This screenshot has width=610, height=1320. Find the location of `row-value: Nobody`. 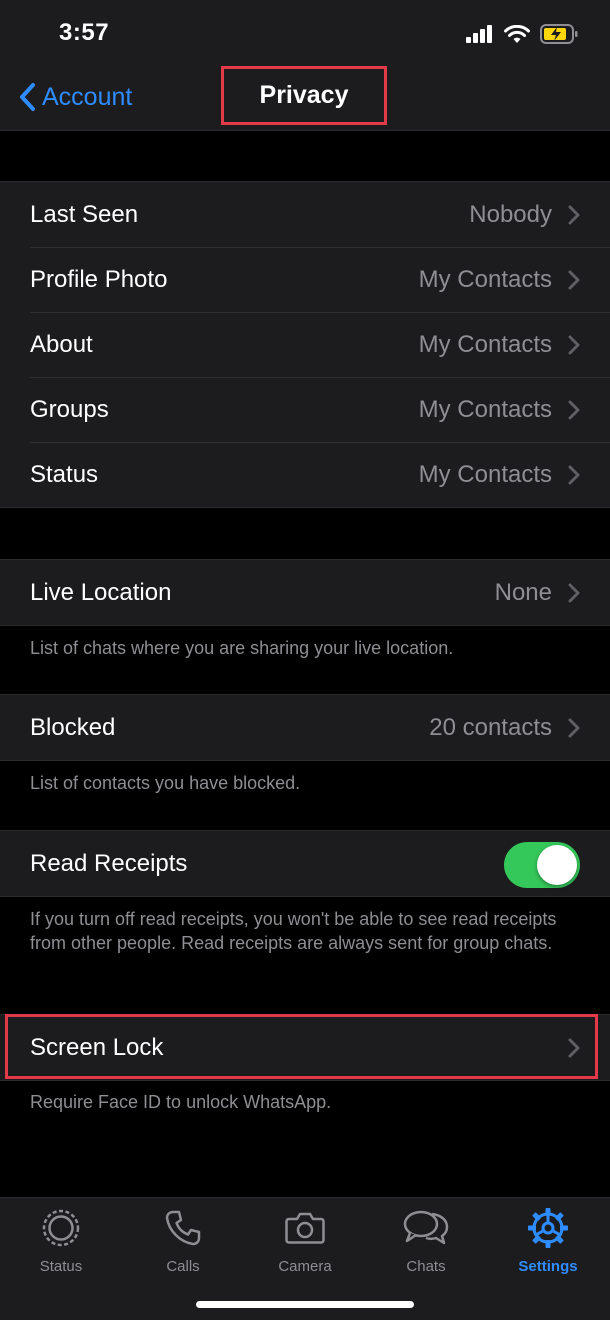

row-value: Nobody is located at coordinates (510, 214).